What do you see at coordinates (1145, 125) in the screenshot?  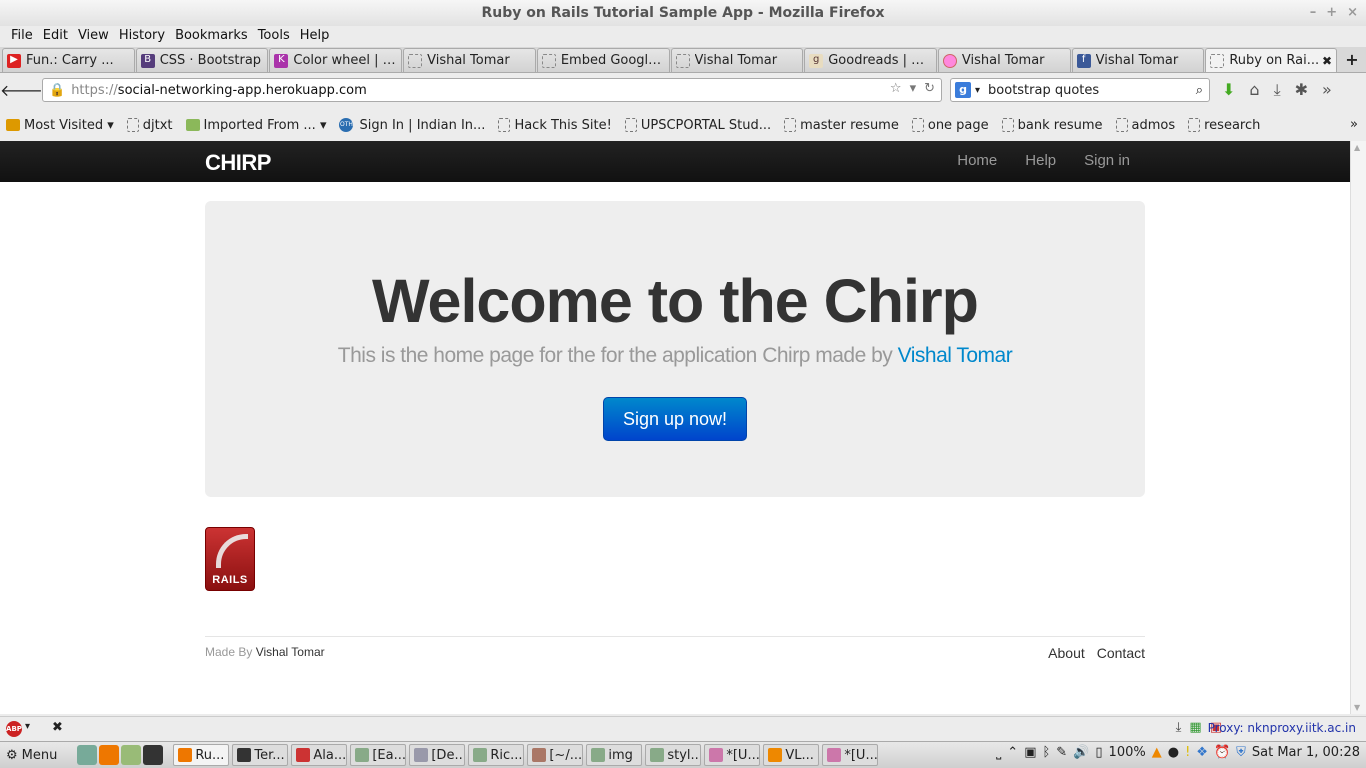 I see `bookmark-admos: admos` at bounding box center [1145, 125].